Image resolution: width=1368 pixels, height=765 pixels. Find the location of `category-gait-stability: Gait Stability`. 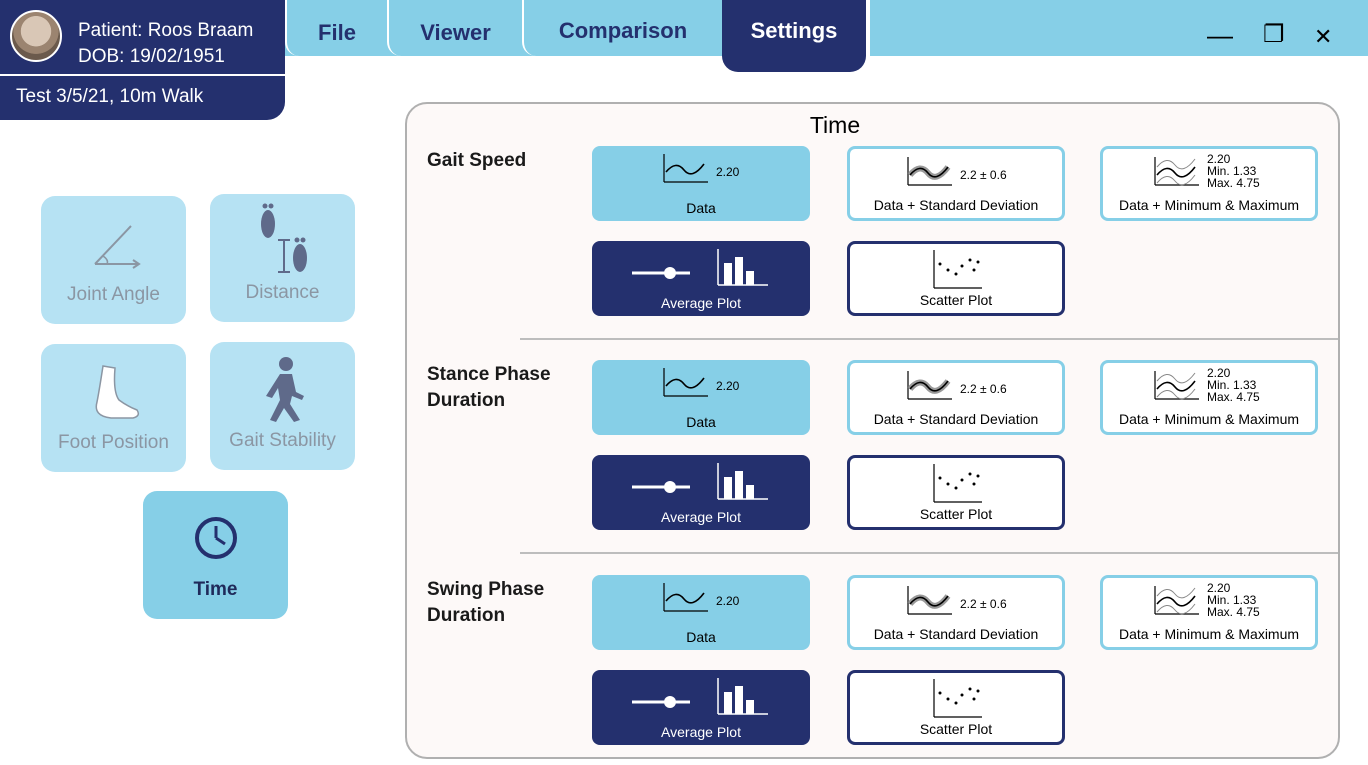

category-gait-stability: Gait Stability is located at coordinates (282, 406).